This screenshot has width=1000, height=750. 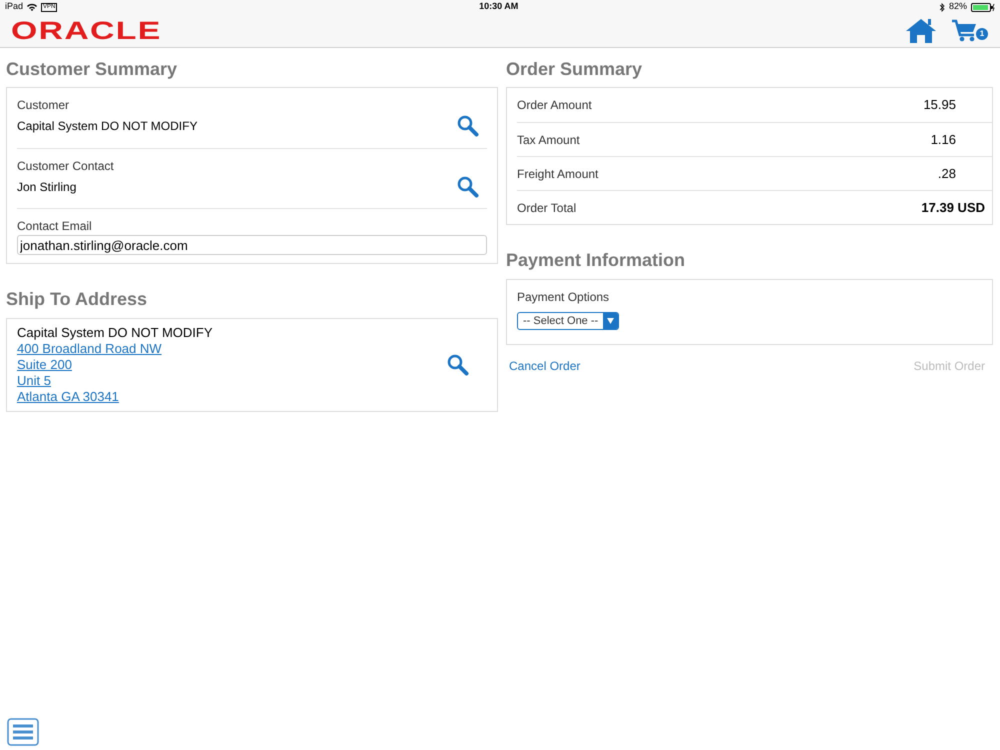 I want to click on action-link: Cancel Order, so click(x=544, y=366).